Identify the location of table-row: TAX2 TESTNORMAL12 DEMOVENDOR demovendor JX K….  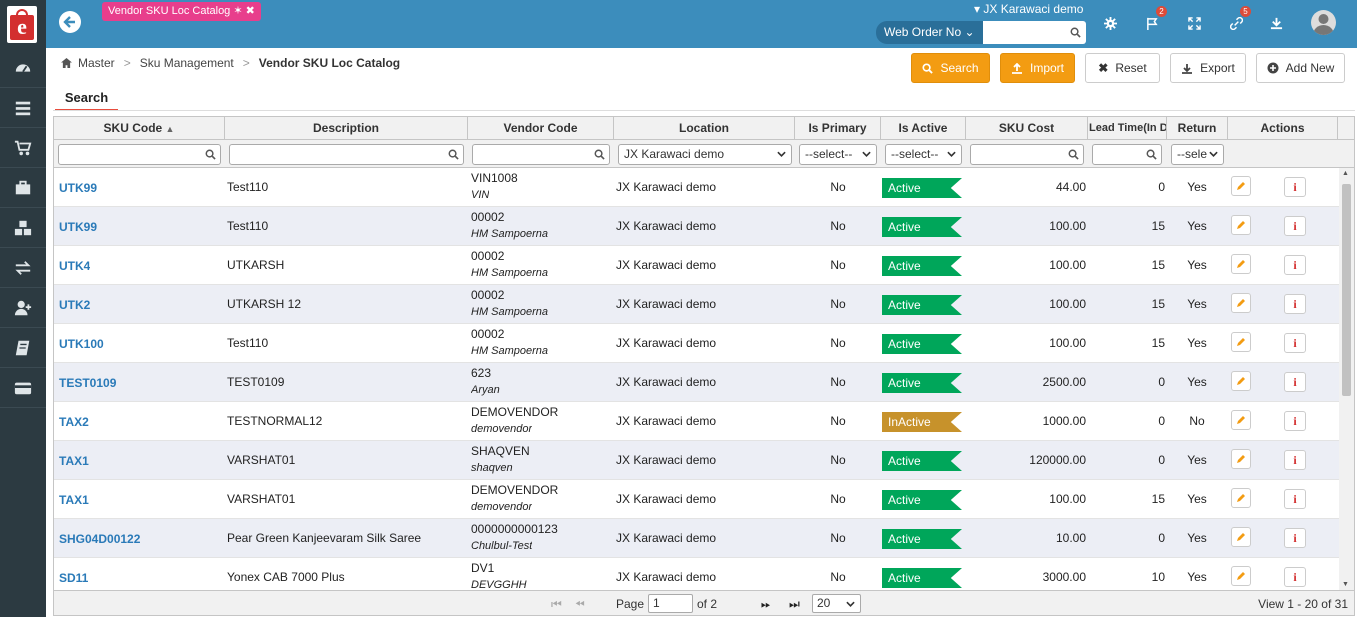
(696, 421).